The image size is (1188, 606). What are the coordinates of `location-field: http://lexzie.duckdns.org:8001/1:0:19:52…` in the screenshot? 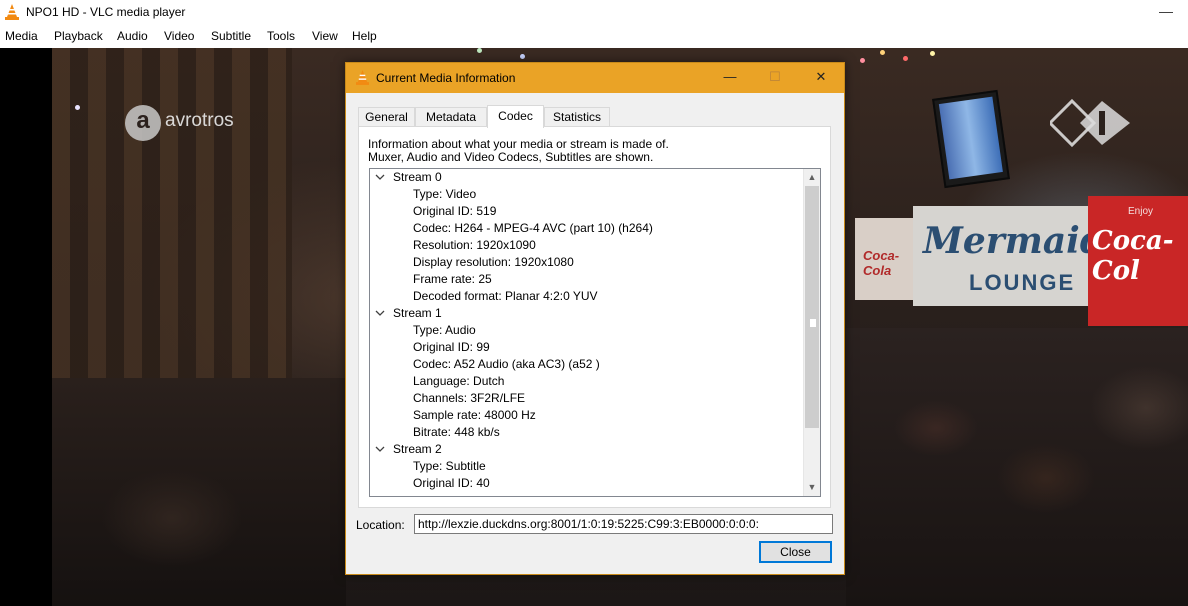 It's located at (623, 524).